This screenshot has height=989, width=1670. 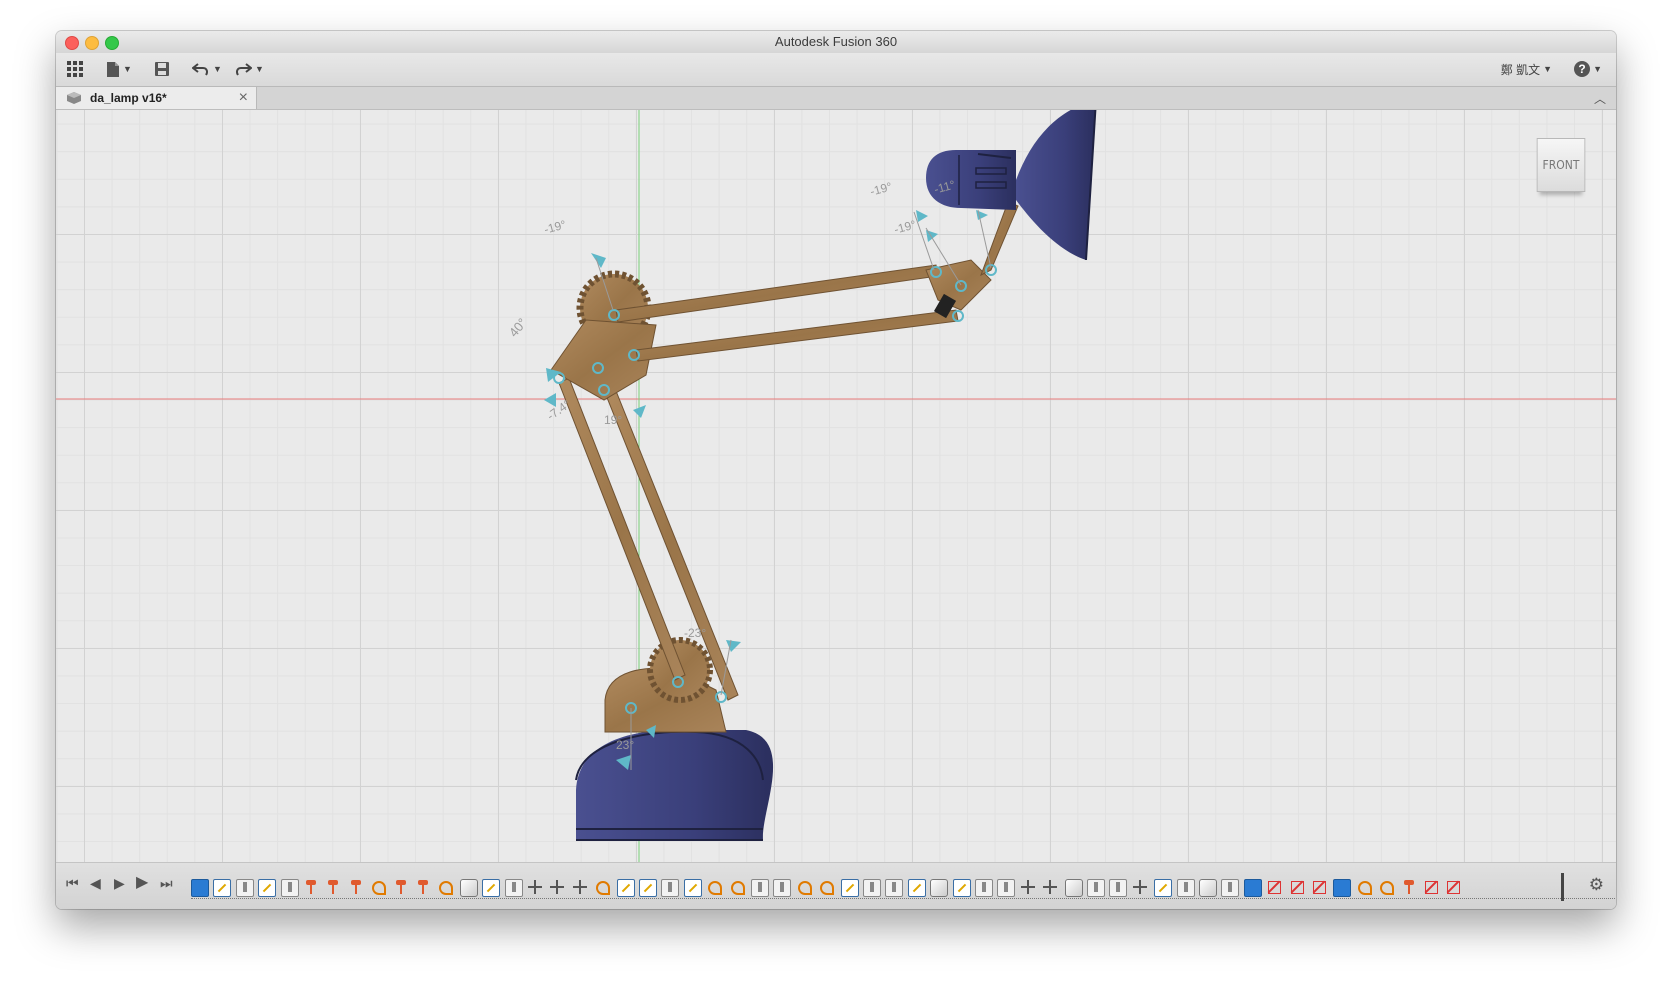 What do you see at coordinates (112, 43) in the screenshot?
I see `zoom-window-button` at bounding box center [112, 43].